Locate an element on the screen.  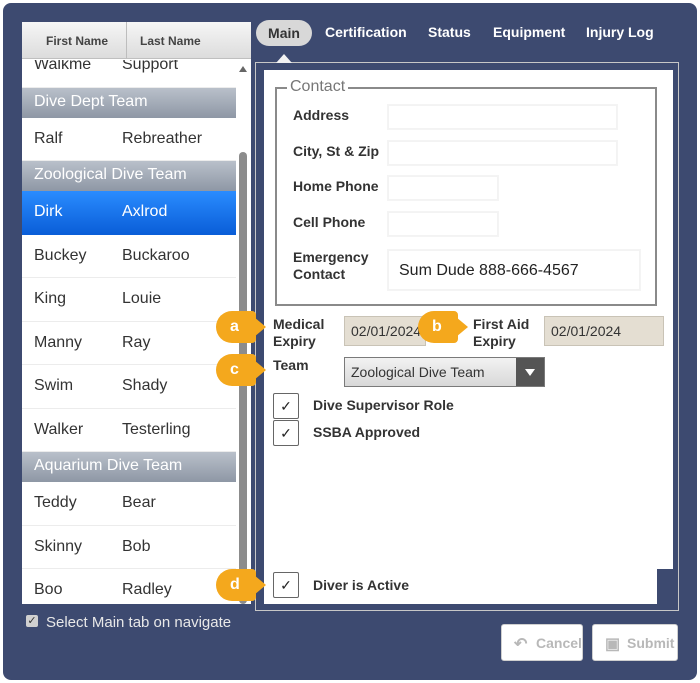
tab-status: Status is located at coordinates (449, 32).